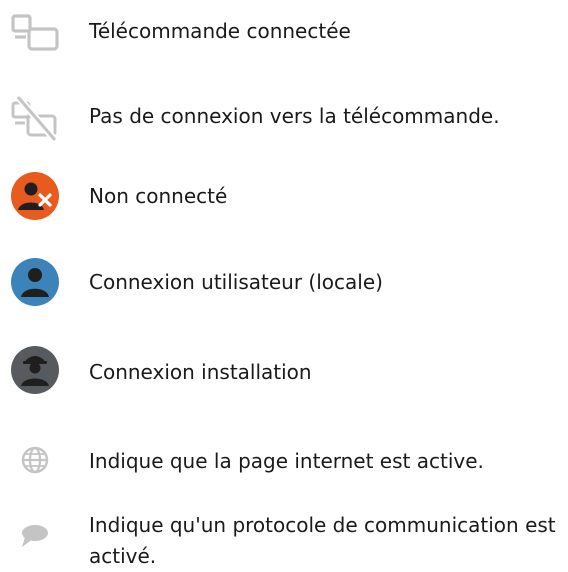 This screenshot has width=568, height=572. I want to click on speech-bubble-icon, so click(35, 536).